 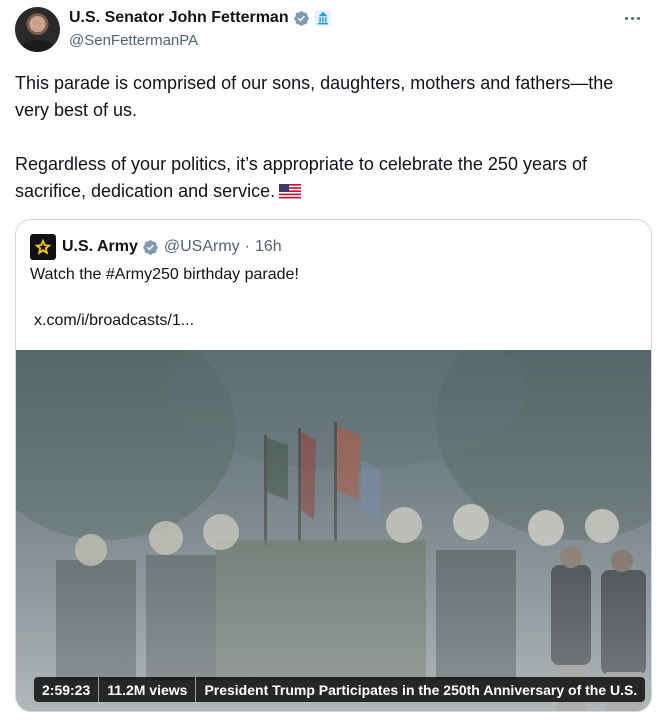 What do you see at coordinates (100, 247) in the screenshot?
I see `quoted-author-name: U.S. Army` at bounding box center [100, 247].